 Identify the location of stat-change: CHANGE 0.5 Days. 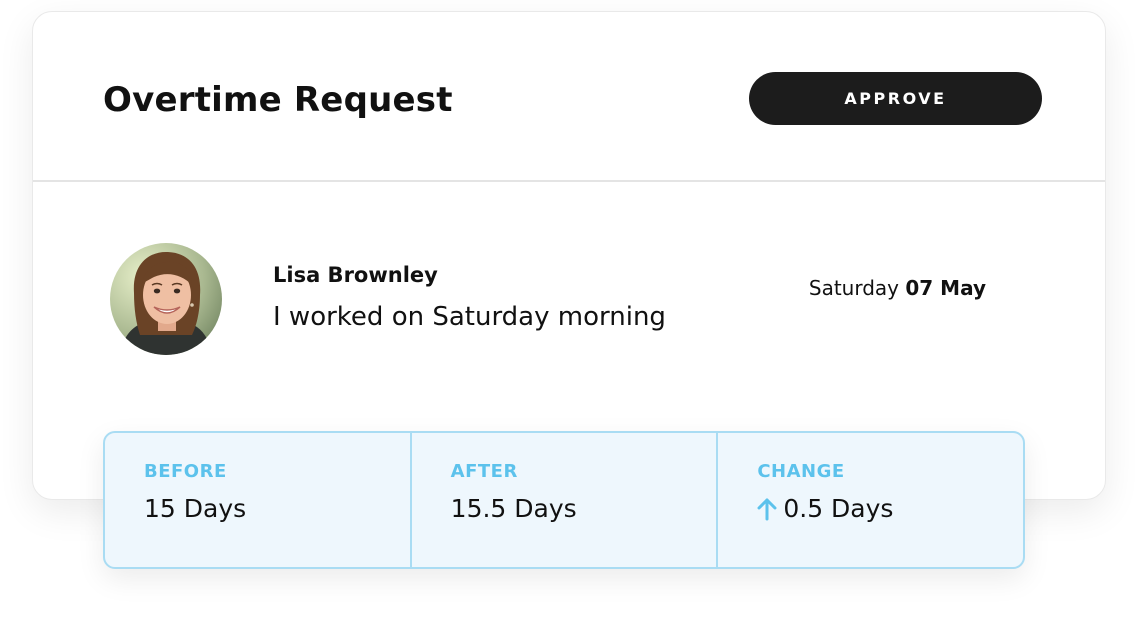
(869, 500).